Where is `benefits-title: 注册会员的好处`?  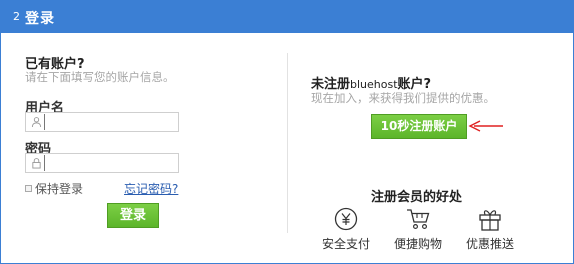
benefits-title: 注册会员的好处 is located at coordinates (417, 197).